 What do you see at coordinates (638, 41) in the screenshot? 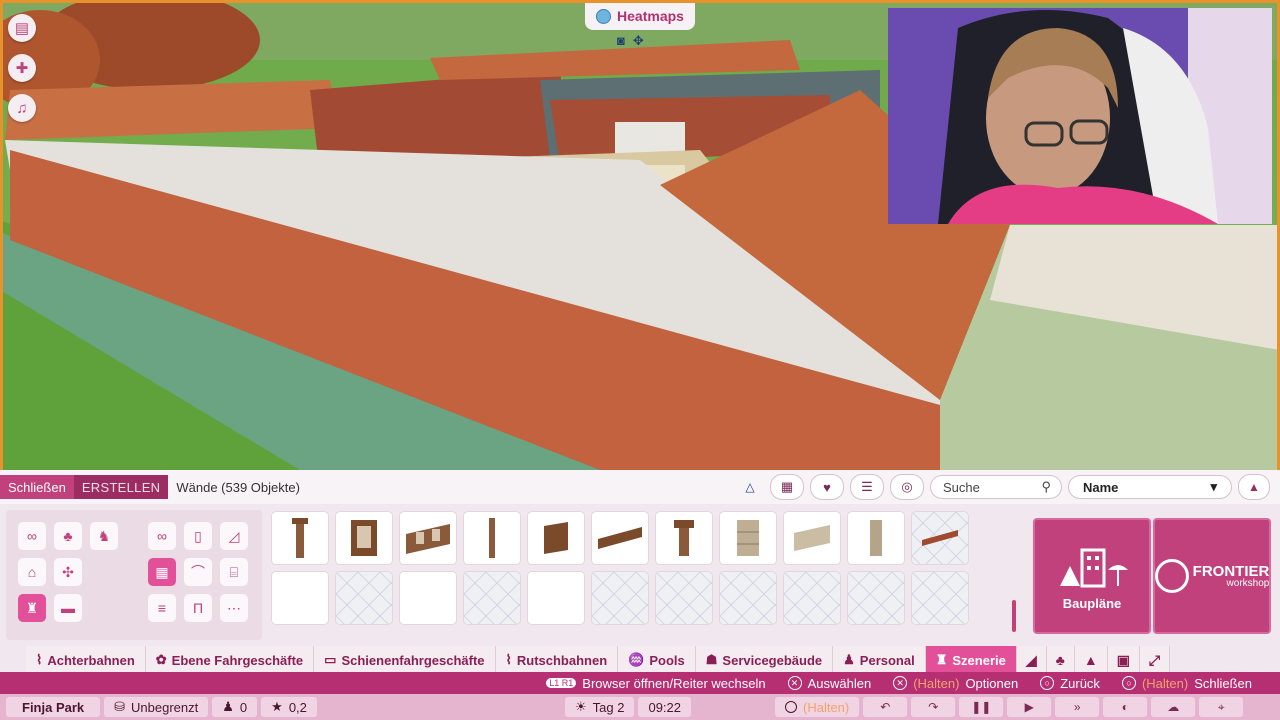
I see `move-icon: ✥` at bounding box center [638, 41].